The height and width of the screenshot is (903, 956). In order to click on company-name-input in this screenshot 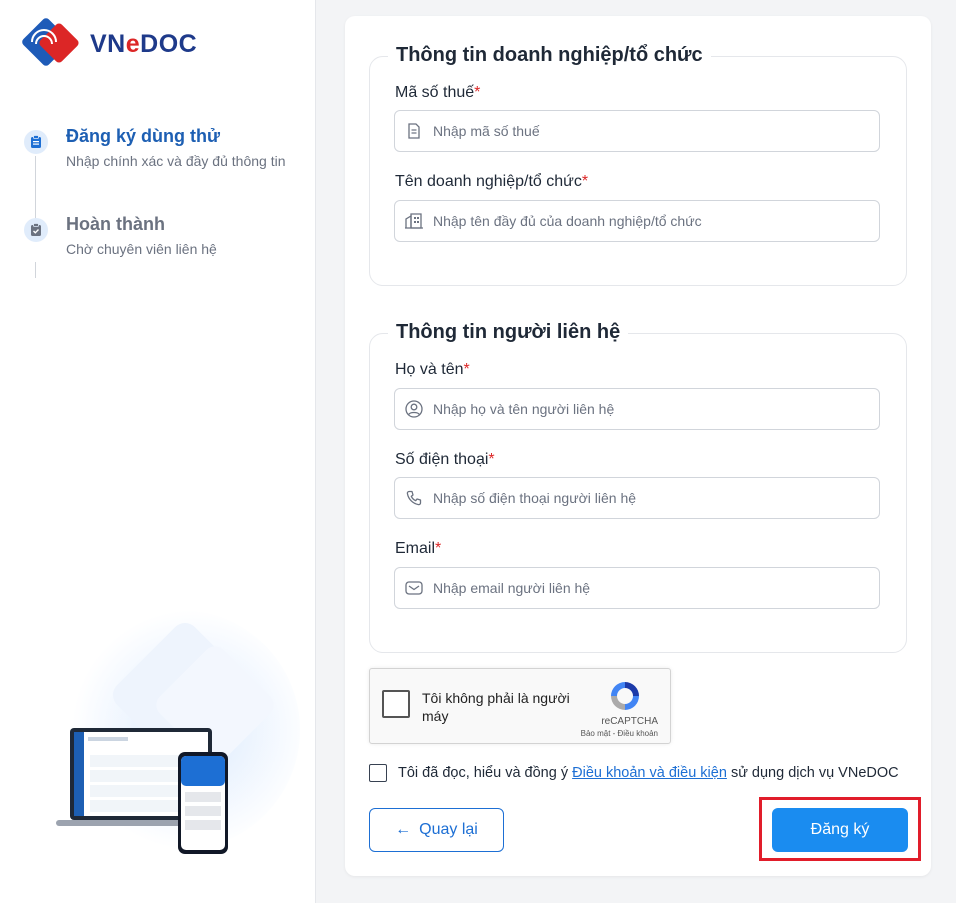, I will do `click(653, 221)`.